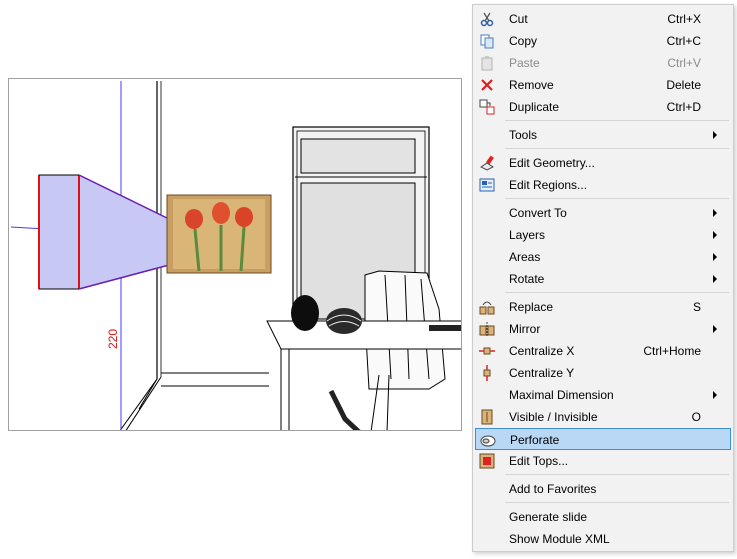 This screenshot has width=737, height=559. What do you see at coordinates (603, 307) in the screenshot?
I see `menu-item-replace: Replace S` at bounding box center [603, 307].